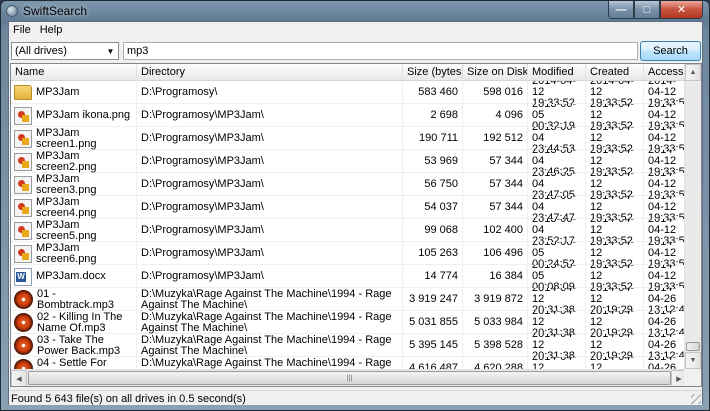 This screenshot has width=710, height=411. I want to click on close-button: ✕, so click(681, 10).